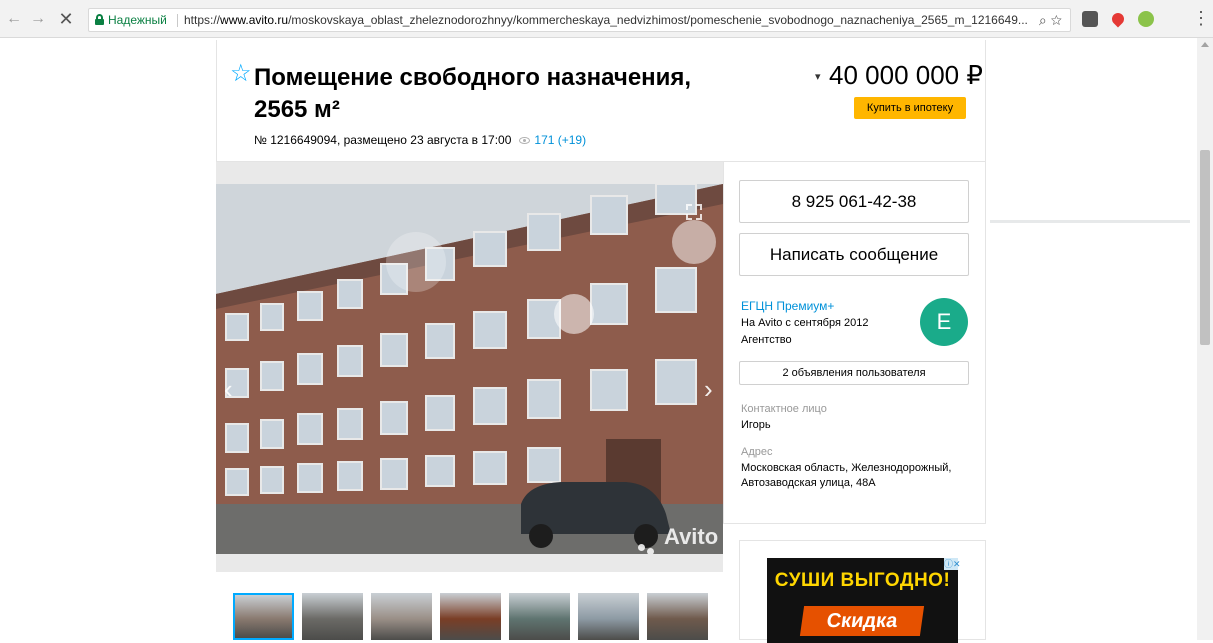 This screenshot has height=643, width=1213. What do you see at coordinates (910, 108) in the screenshot?
I see `mortgage-button: Купить в ипотеку` at bounding box center [910, 108].